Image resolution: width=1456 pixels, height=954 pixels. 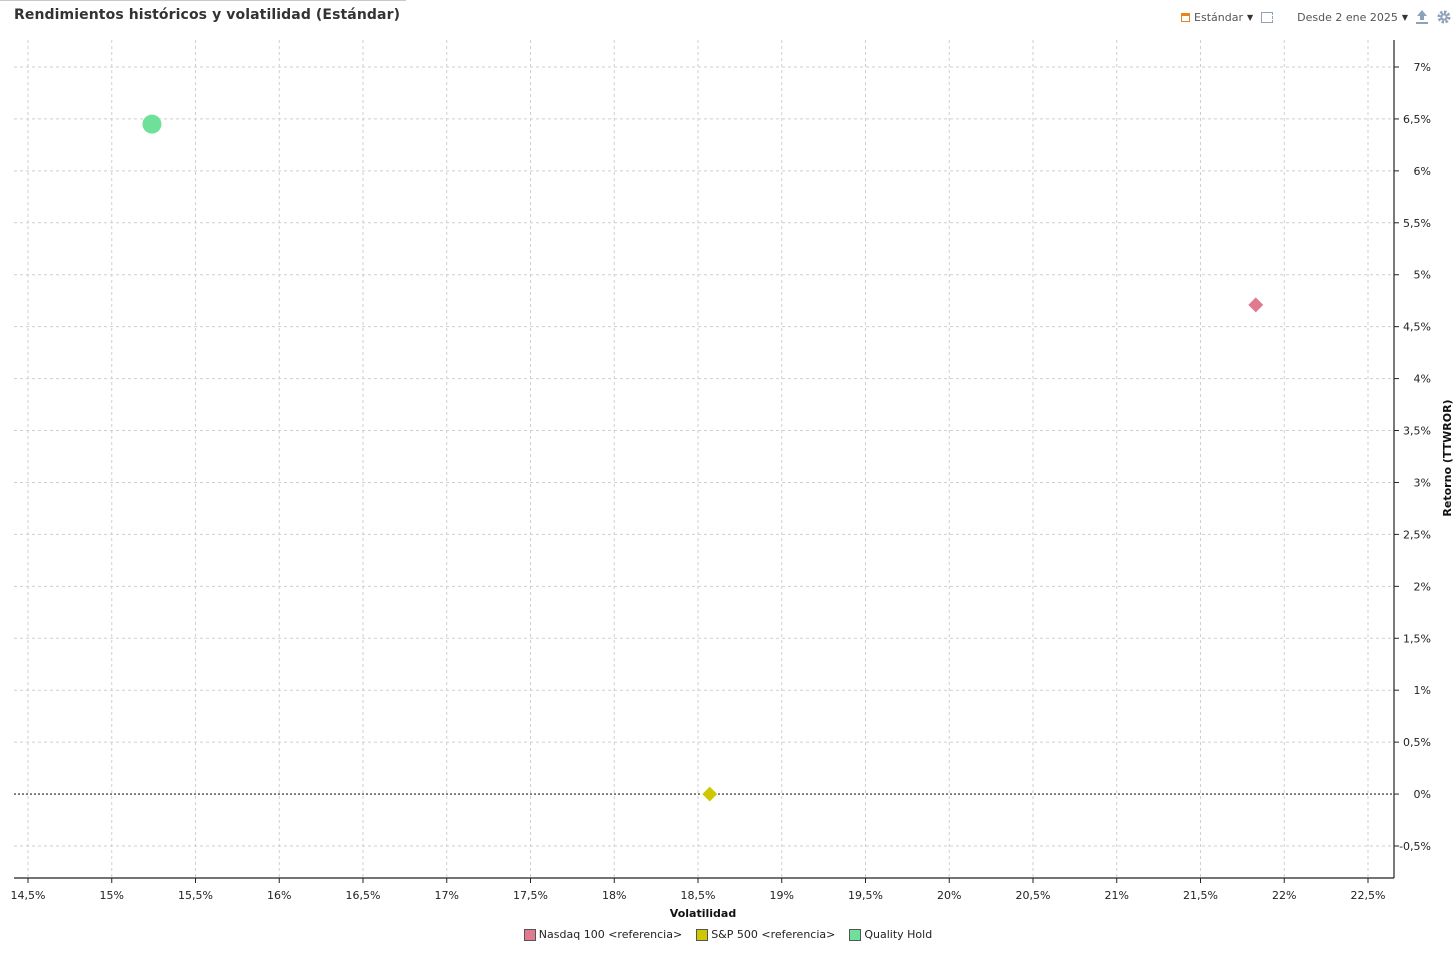 I want to click on y-tick-label: 1,5%, so click(x=1417, y=638).